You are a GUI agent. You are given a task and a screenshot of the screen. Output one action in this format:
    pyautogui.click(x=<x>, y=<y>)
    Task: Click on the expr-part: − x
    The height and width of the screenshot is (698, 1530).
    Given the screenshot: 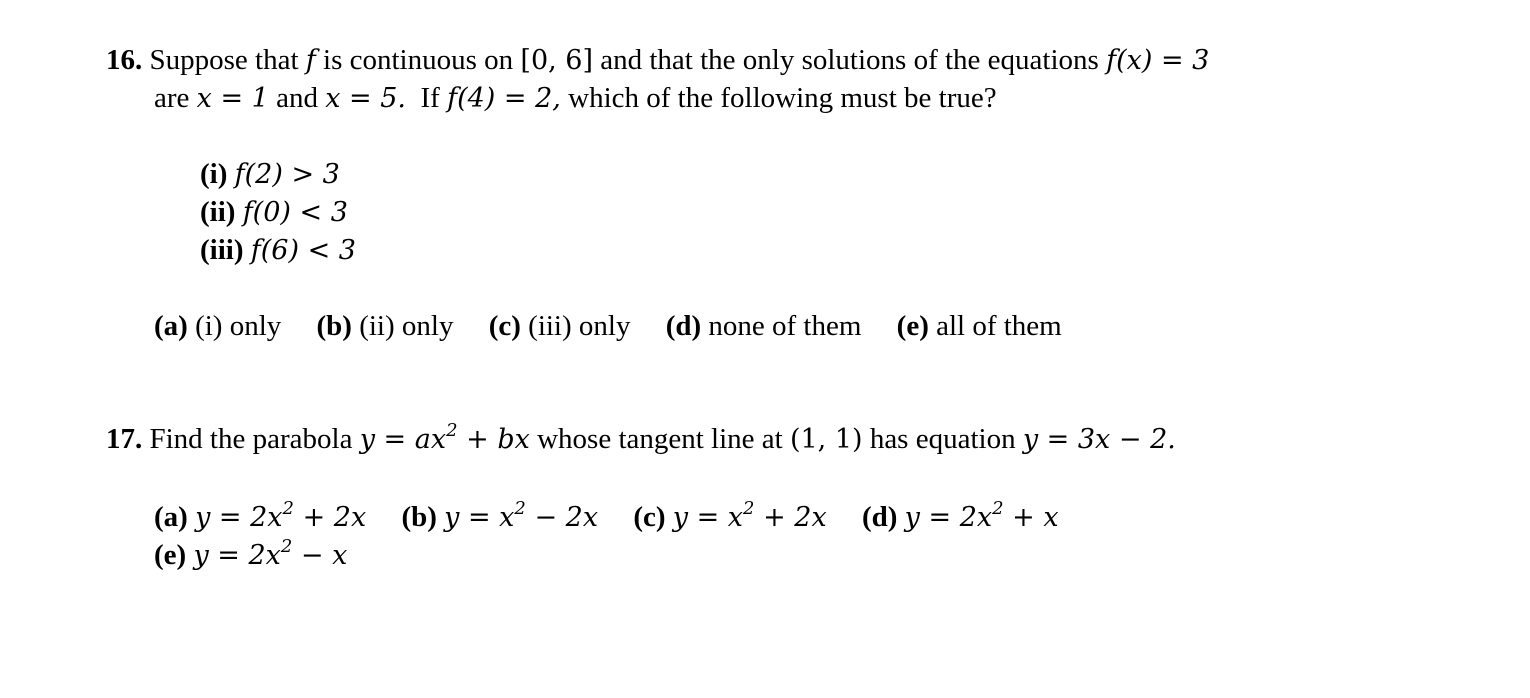 What is the action you would take?
    pyautogui.click(x=320, y=555)
    